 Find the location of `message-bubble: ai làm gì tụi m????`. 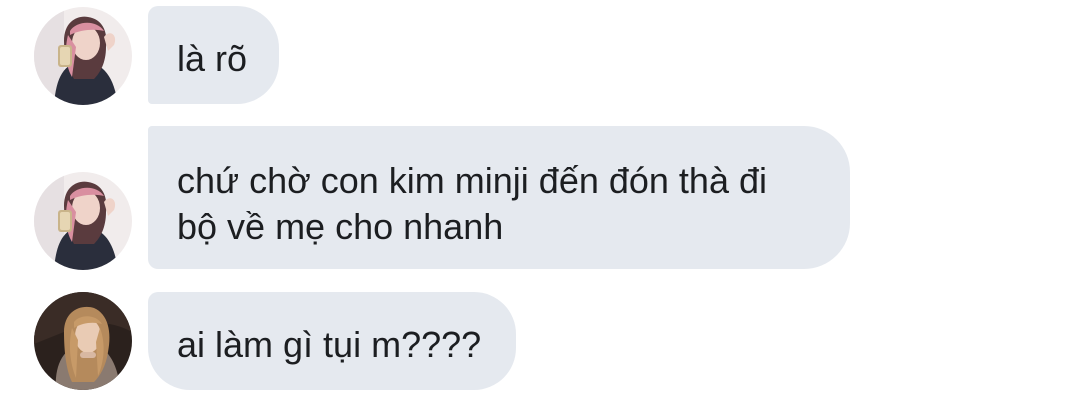

message-bubble: ai làm gì tụi m???? is located at coordinates (332, 341).